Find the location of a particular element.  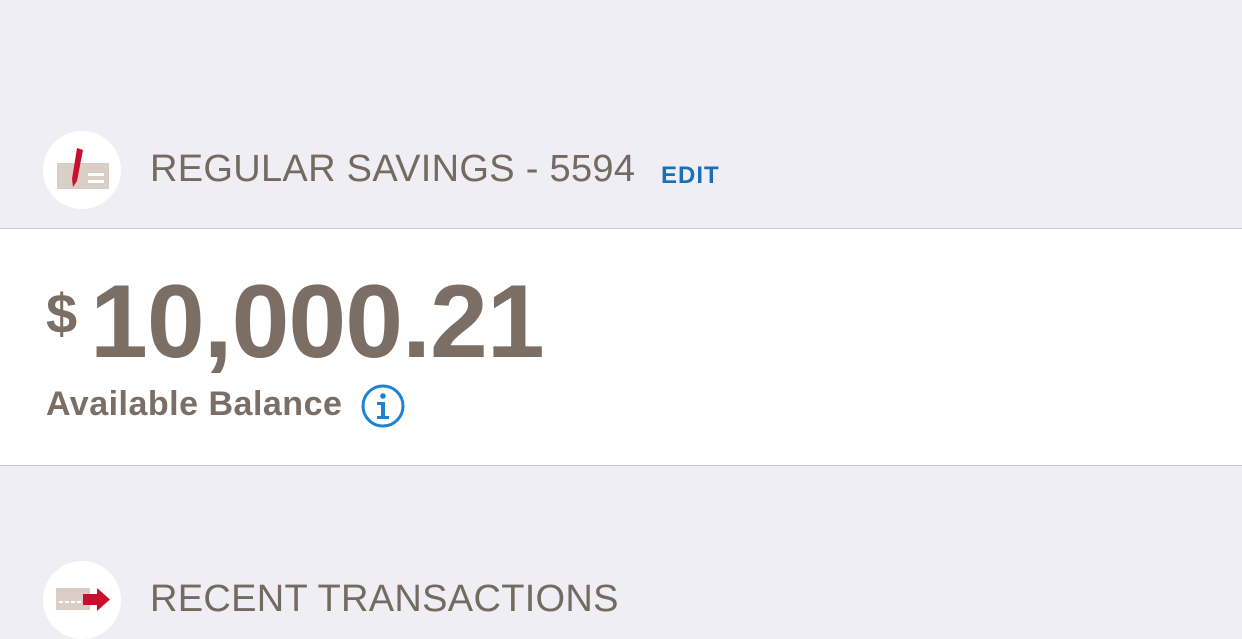

transfer-arrow-icon is located at coordinates (82, 600).